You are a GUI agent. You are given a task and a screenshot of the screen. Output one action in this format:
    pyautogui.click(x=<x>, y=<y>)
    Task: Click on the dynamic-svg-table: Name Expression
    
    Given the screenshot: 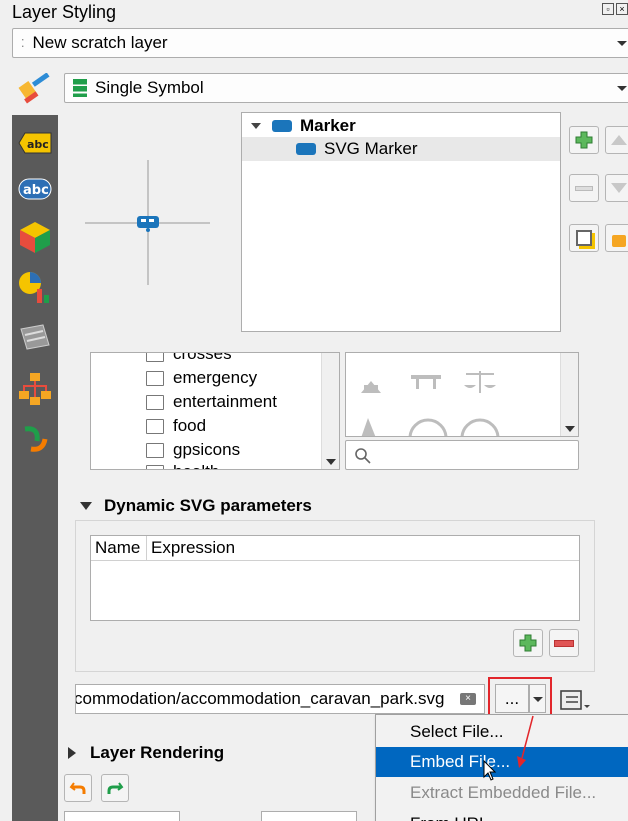 What is the action you would take?
    pyautogui.click(x=335, y=578)
    